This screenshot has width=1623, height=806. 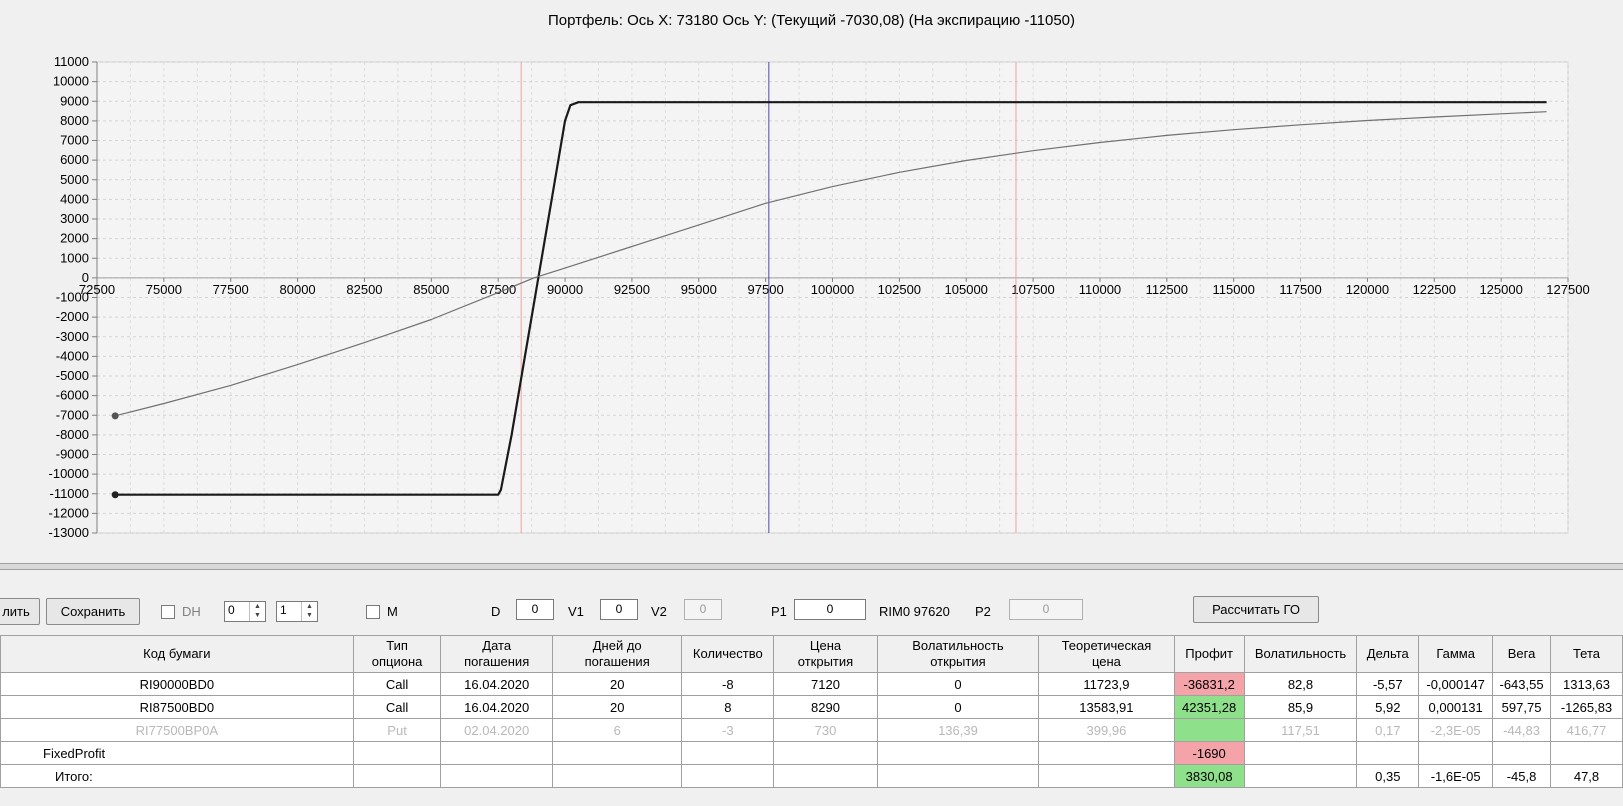 I want to click on col-header-days: Дней до погашения, so click(x=617, y=654).